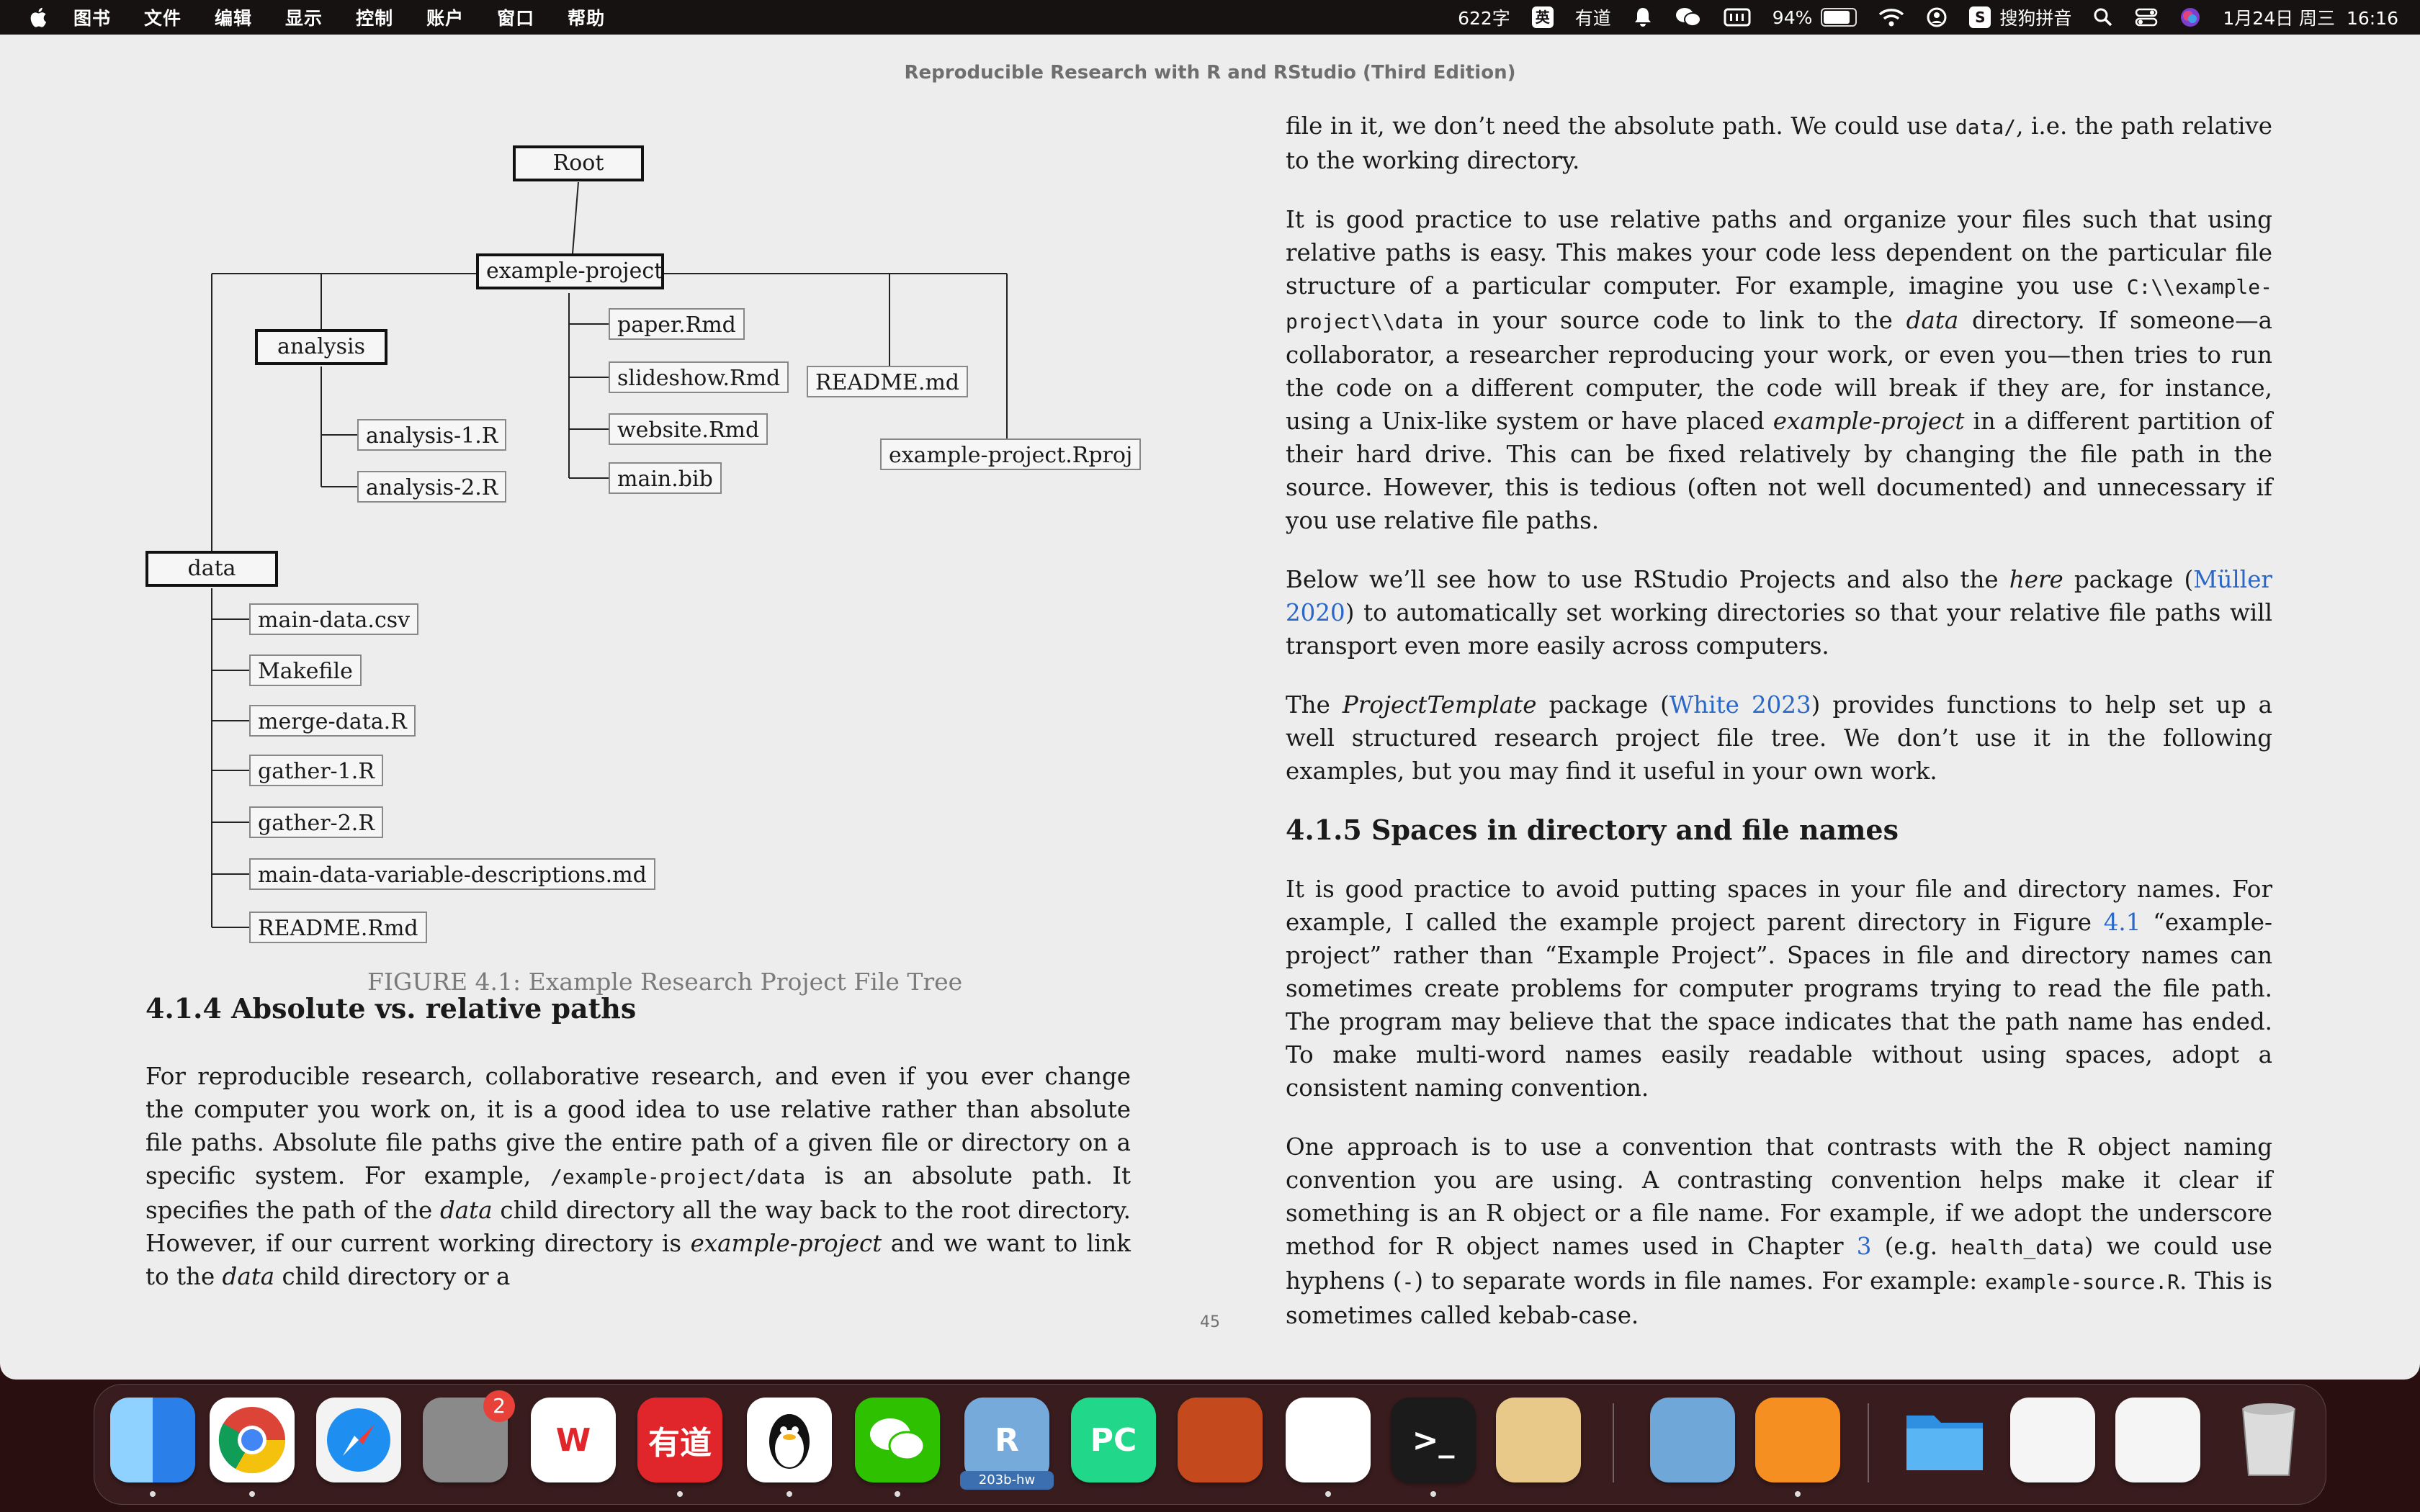 This screenshot has height=1512, width=2420. Describe the element at coordinates (1613, 1442) in the screenshot. I see `dock-separator` at that location.